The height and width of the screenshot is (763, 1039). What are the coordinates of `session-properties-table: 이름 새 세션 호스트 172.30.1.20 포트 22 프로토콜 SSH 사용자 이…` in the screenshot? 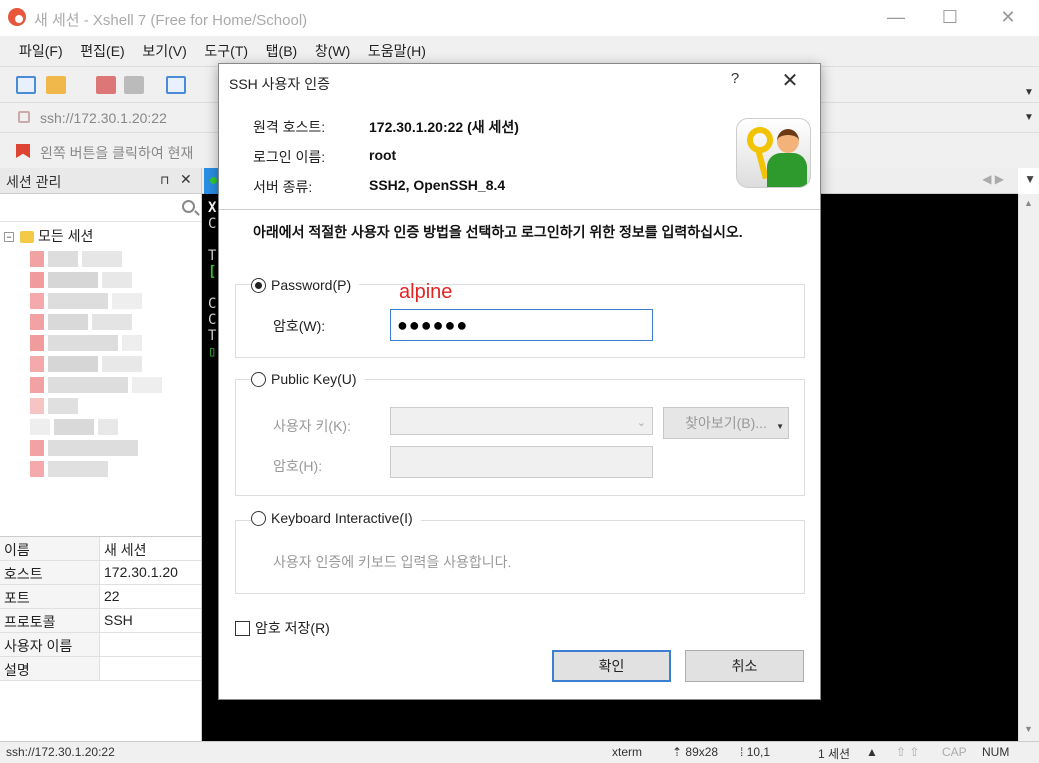 It's located at (100, 608).